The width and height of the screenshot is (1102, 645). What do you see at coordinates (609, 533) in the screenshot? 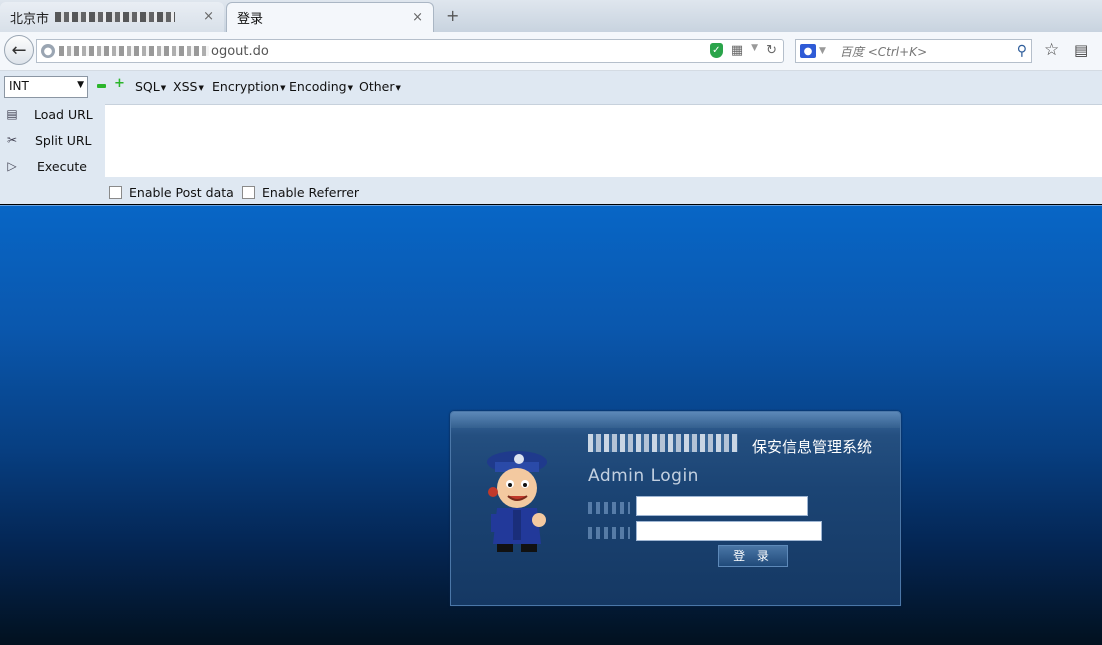
I see `password-label` at bounding box center [609, 533].